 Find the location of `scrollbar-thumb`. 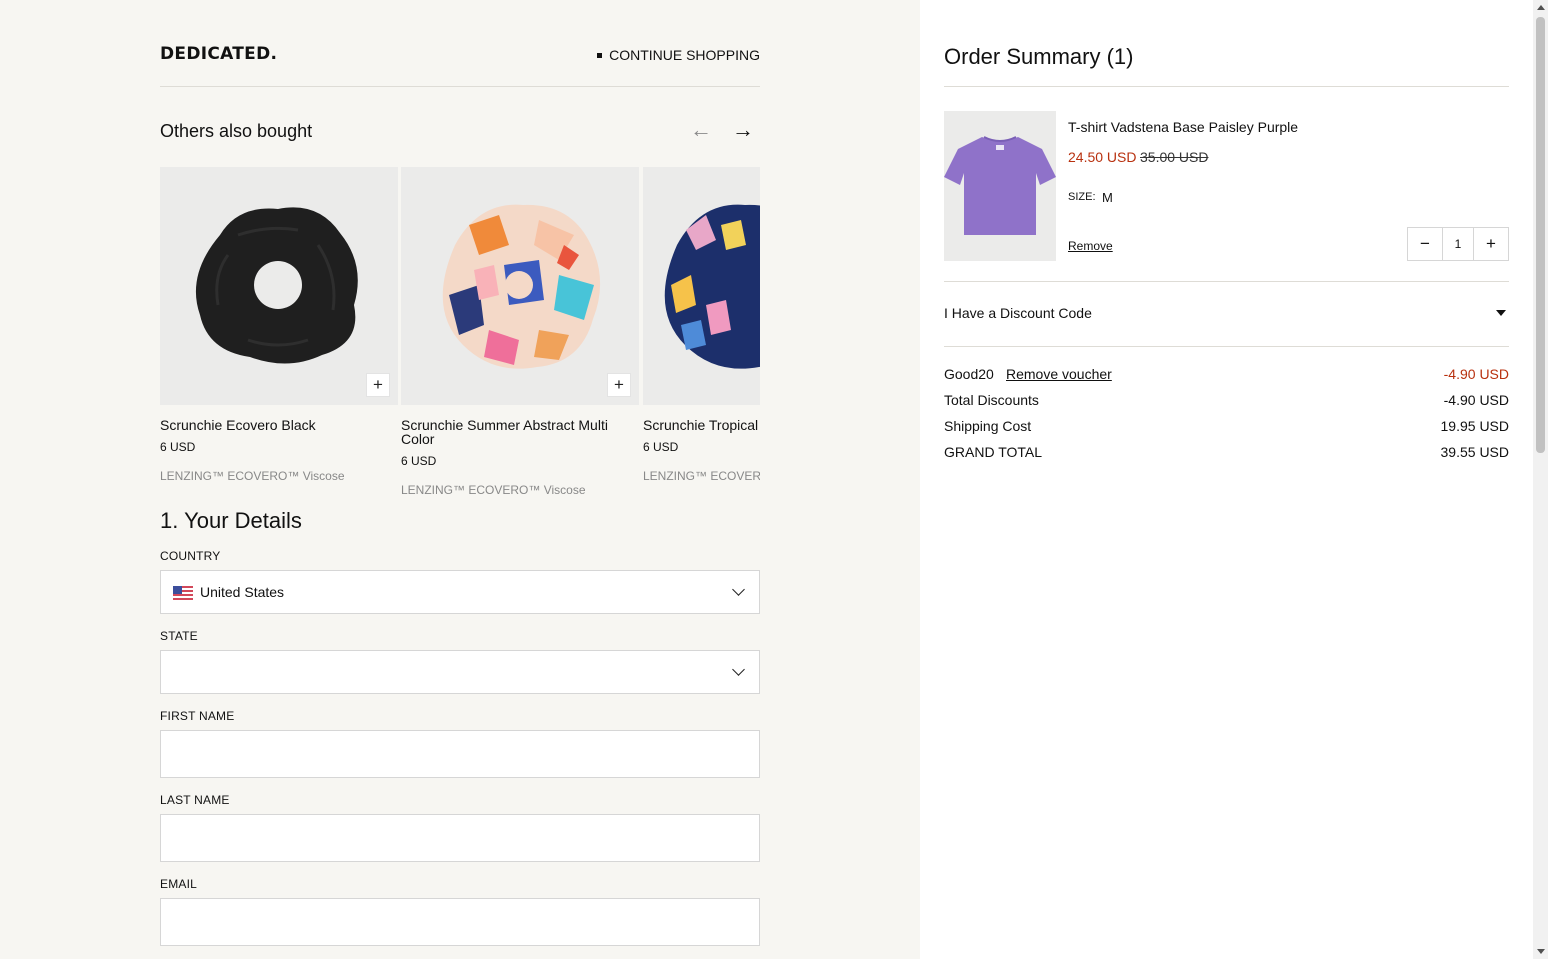

scrollbar-thumb is located at coordinates (1540, 235).